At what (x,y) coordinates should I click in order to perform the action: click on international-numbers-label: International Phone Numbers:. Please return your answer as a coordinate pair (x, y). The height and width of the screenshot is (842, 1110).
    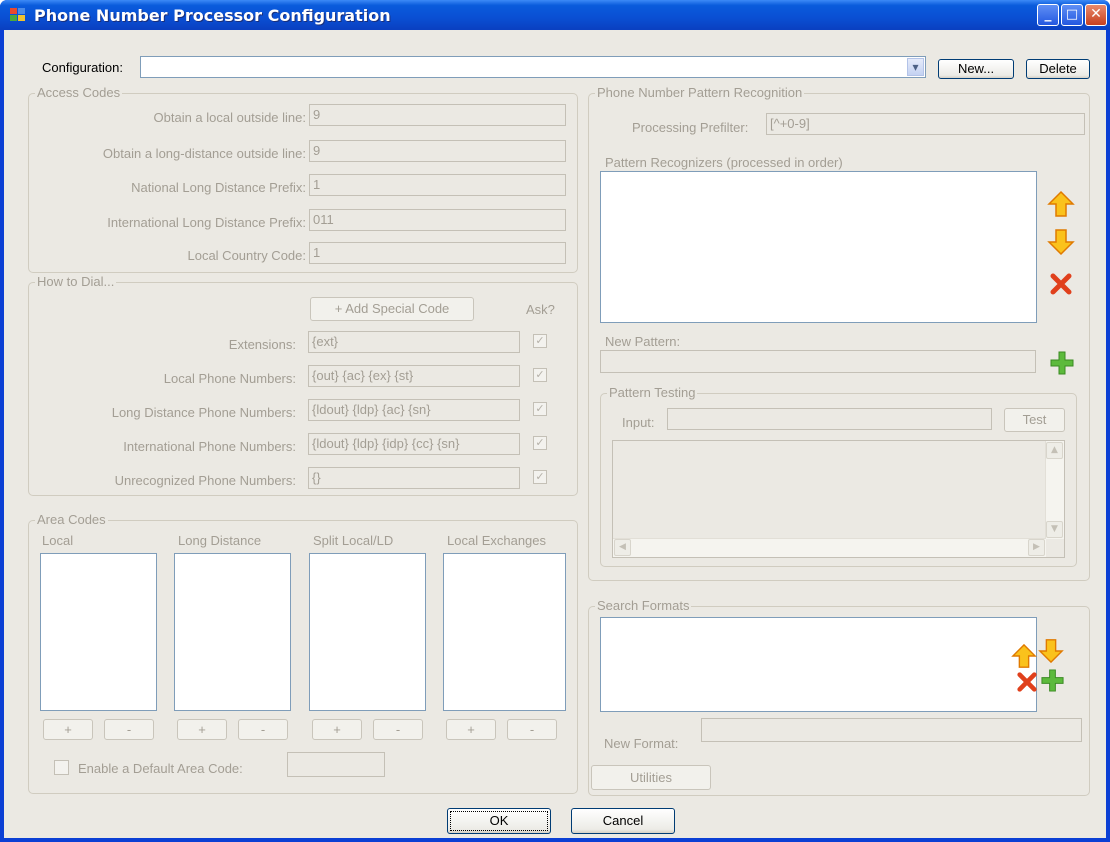
    Looking at the image, I should click on (209, 446).